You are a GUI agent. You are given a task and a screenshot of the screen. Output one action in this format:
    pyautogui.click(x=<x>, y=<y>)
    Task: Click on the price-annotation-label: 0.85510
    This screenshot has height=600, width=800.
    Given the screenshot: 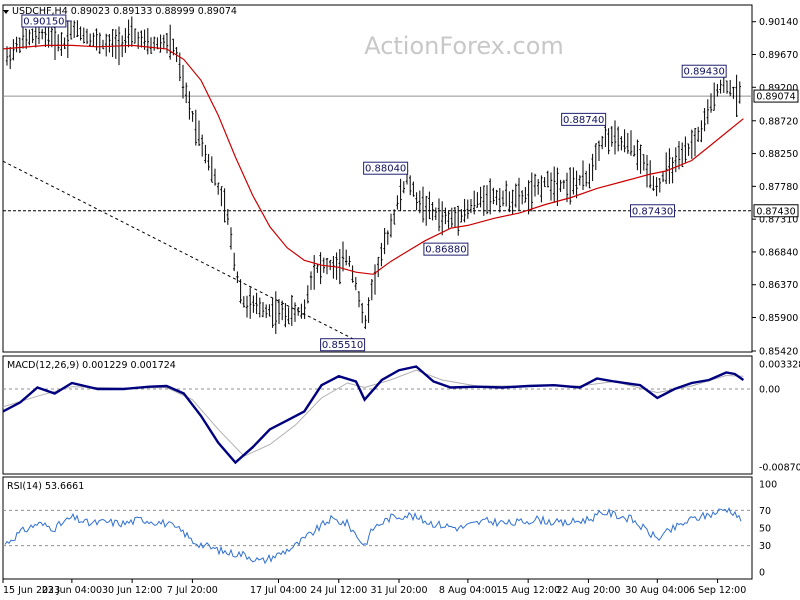 What is the action you would take?
    pyautogui.click(x=342, y=345)
    